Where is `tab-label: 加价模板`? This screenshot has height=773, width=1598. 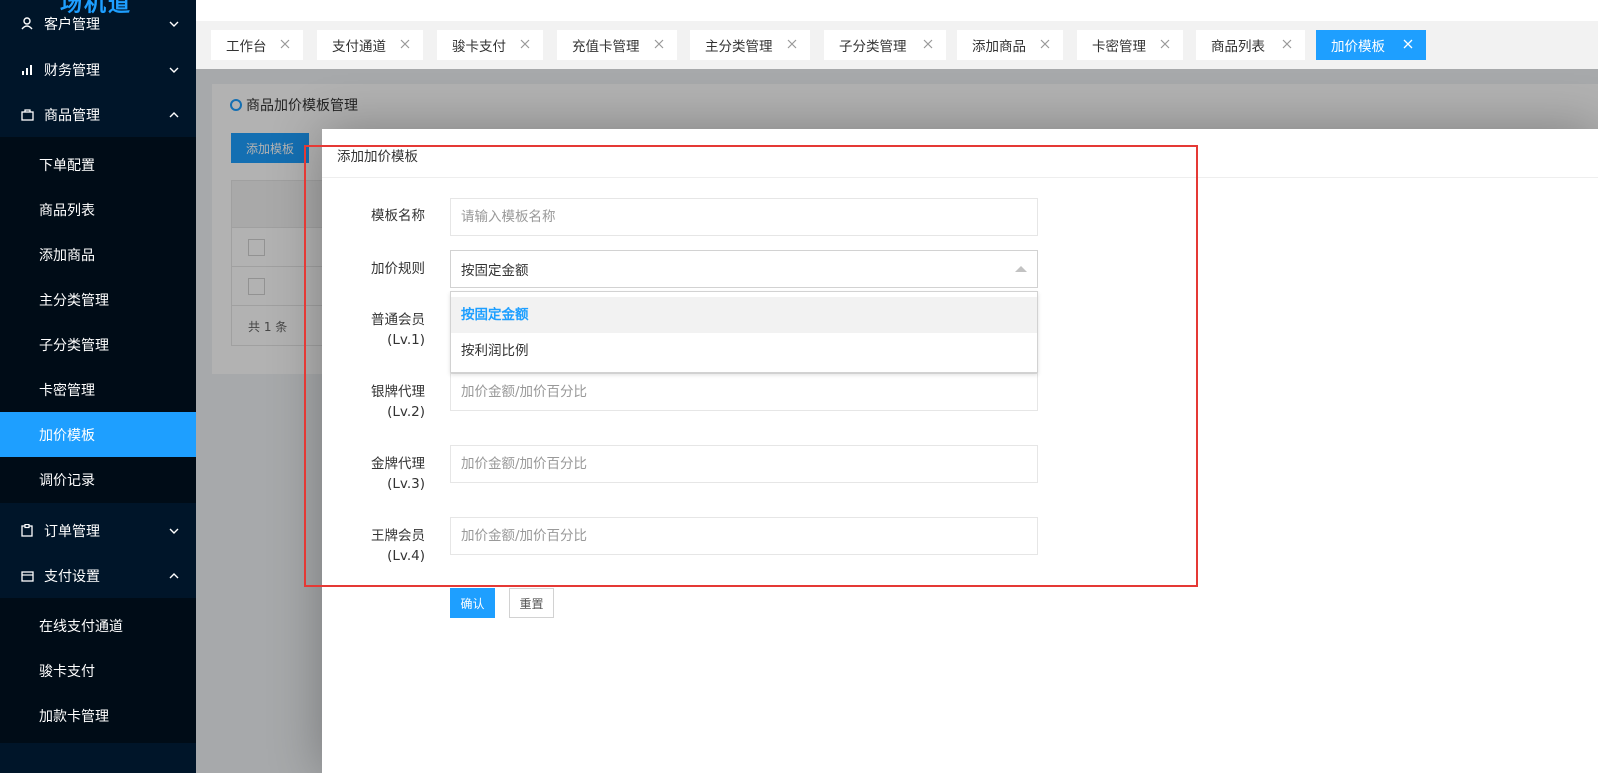
tab-label: 加价模板 is located at coordinates (1358, 47).